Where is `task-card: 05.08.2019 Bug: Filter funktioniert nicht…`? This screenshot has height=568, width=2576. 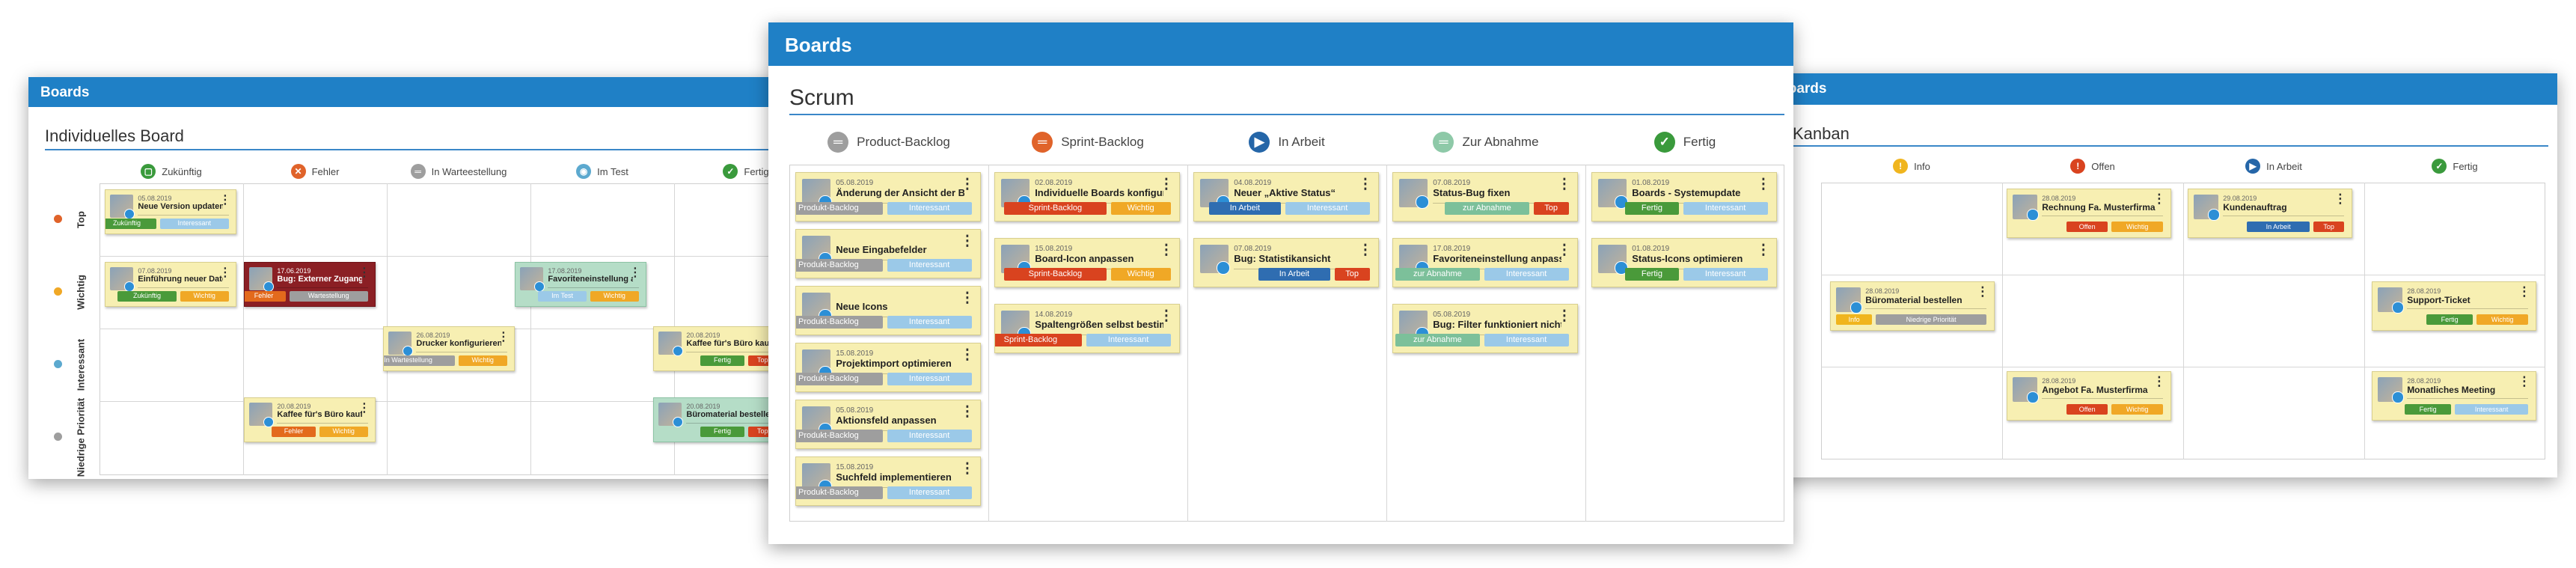
task-card: 05.08.2019 Bug: Filter funktioniert nicht… is located at coordinates (1485, 328).